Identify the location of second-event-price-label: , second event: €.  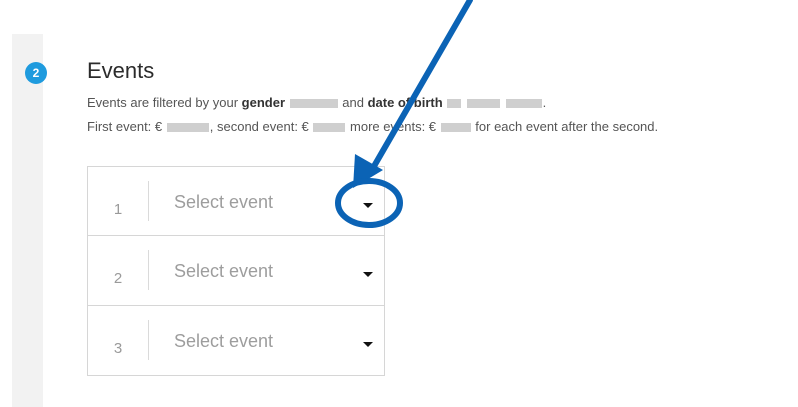
(259, 126).